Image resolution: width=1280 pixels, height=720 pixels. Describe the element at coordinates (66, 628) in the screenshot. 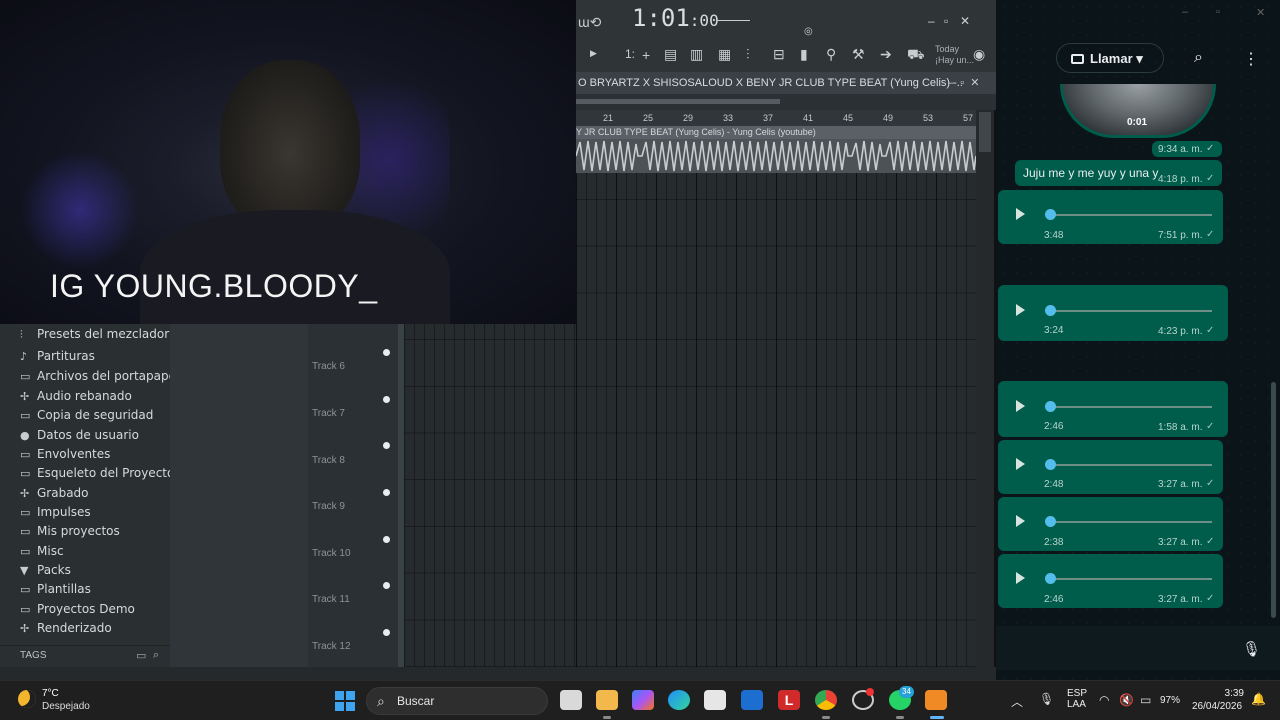

I see `browser-item: ✢ Renderizado` at that location.